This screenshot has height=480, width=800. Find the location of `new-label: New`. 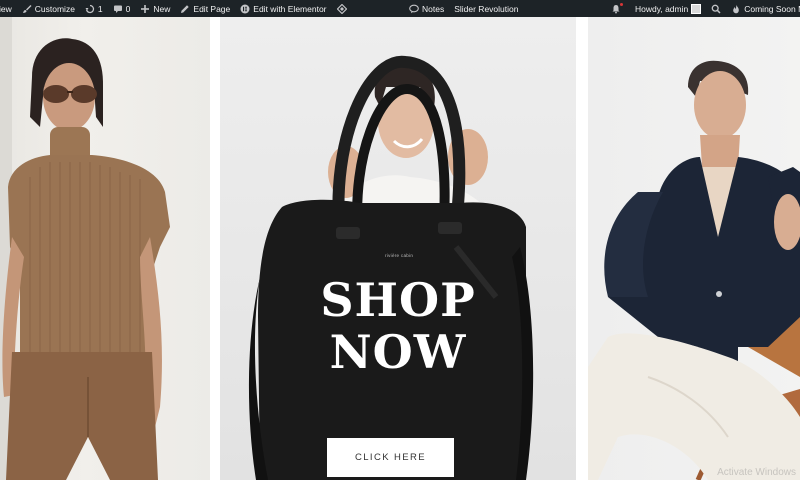

new-label: New is located at coordinates (162, 8).